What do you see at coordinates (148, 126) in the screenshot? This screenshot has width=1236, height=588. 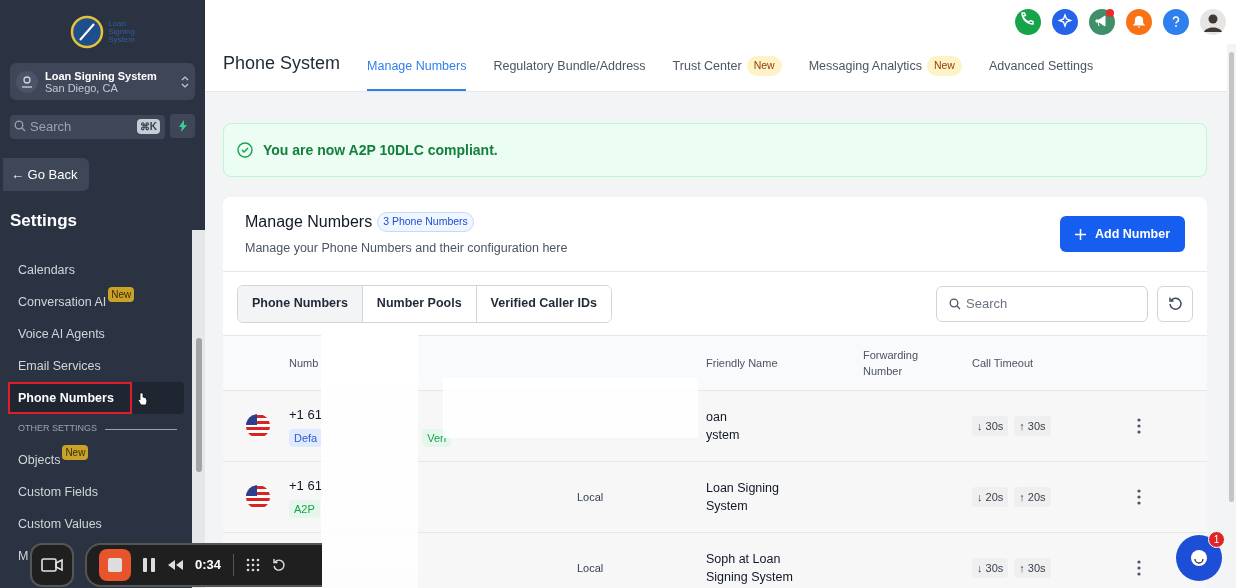 I see `shortcut-key: ⌘K` at bounding box center [148, 126].